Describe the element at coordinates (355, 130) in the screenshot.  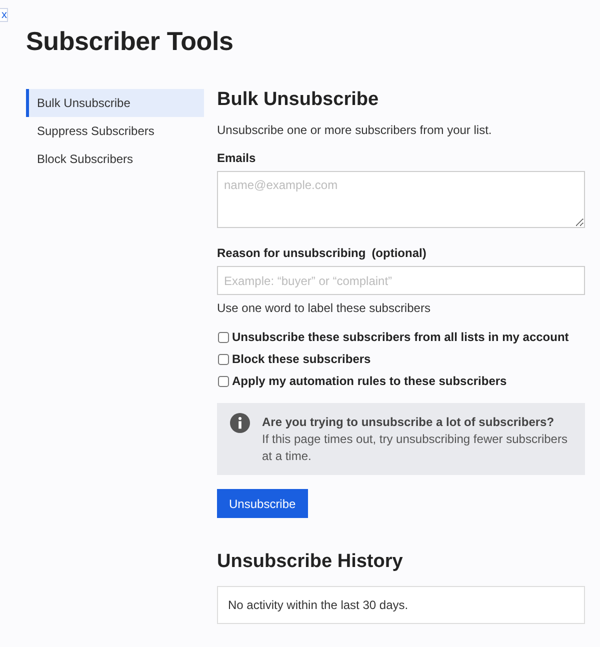
I see `description-text: Unsubscribe one or more subscribers from your list.` at that location.